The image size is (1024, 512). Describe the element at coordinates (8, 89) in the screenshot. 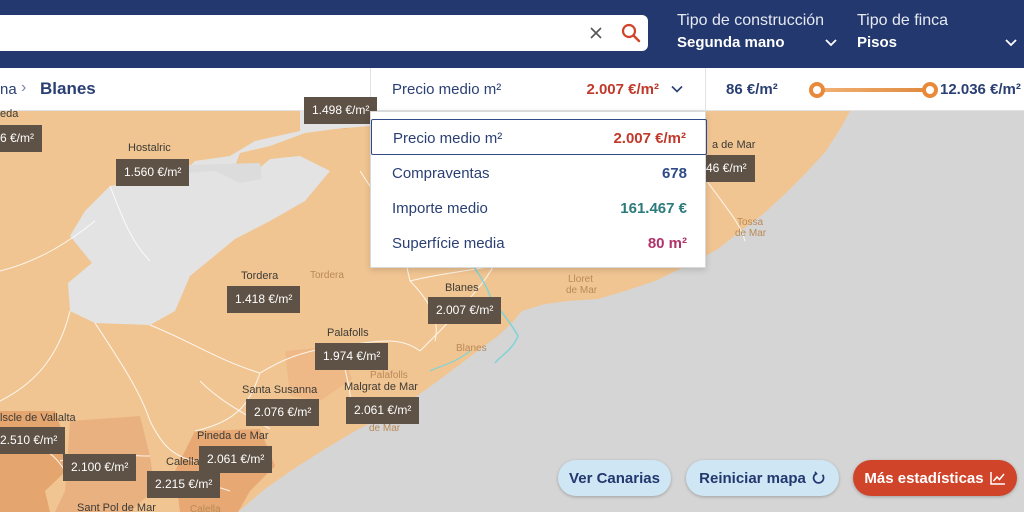

I see `breadcrumb-parent-link: na` at that location.